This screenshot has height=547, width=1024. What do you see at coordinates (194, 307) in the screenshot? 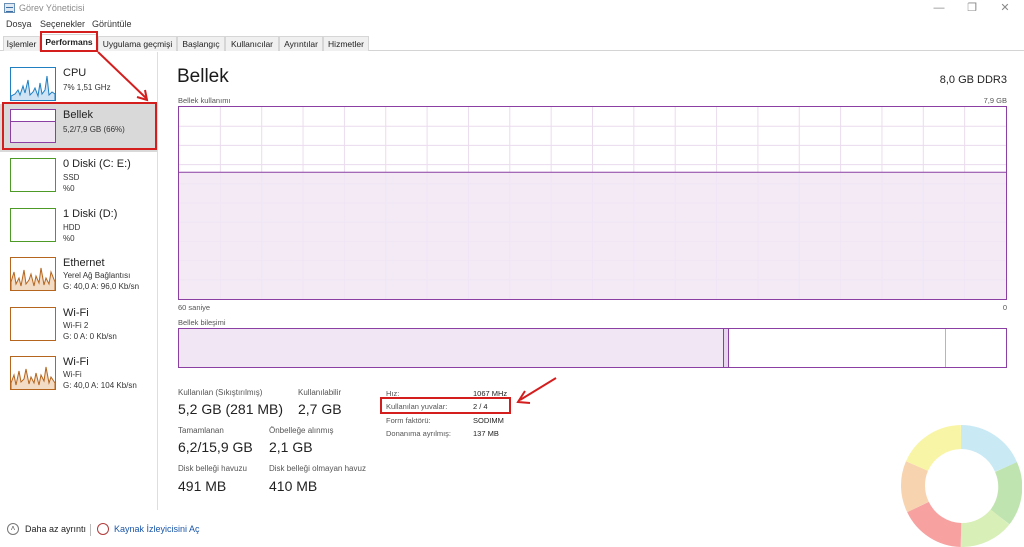
I see `graph-time-axis-label: 60 saniye` at bounding box center [194, 307].